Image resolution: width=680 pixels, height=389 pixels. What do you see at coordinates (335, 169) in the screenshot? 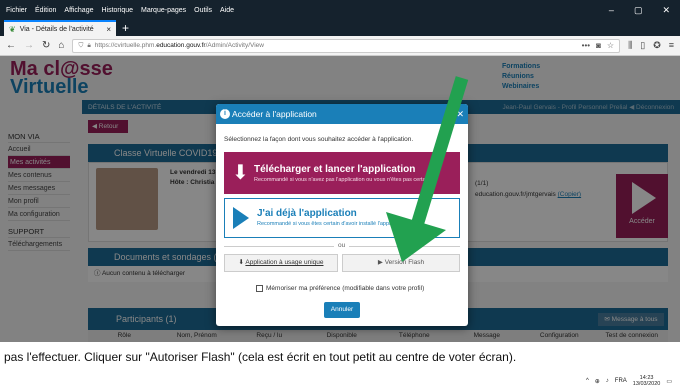
I see `download-title: Télécharger et lancer l'application` at bounding box center [335, 169].